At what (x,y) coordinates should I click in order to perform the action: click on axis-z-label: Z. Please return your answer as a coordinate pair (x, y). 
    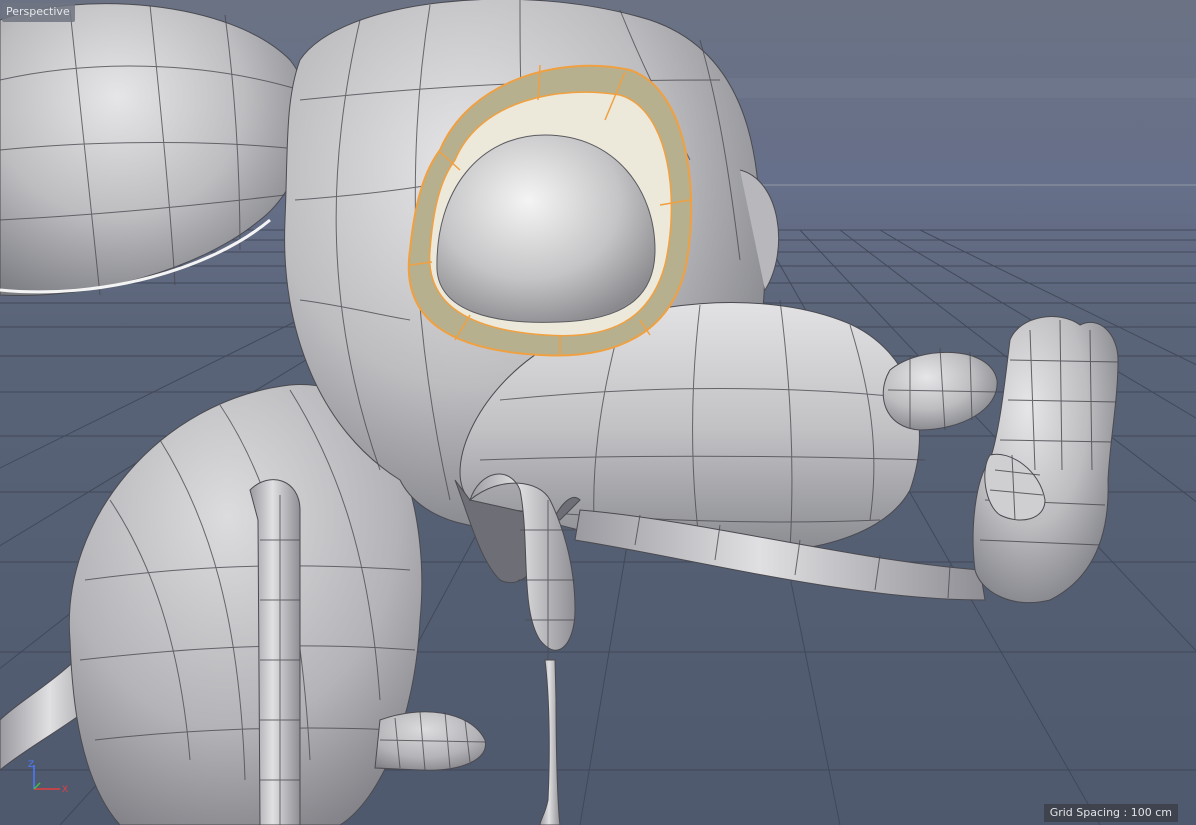
    Looking at the image, I should click on (31, 765).